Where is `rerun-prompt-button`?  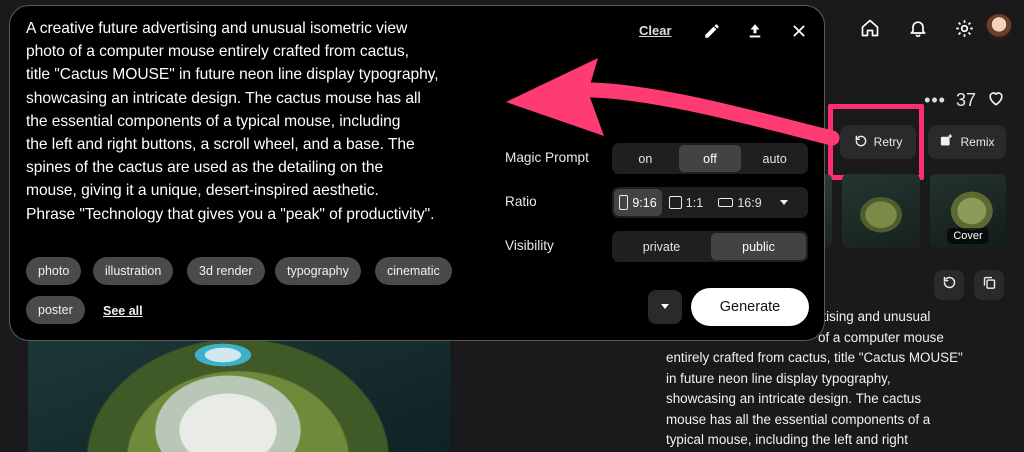
rerun-prompt-button is located at coordinates (949, 285).